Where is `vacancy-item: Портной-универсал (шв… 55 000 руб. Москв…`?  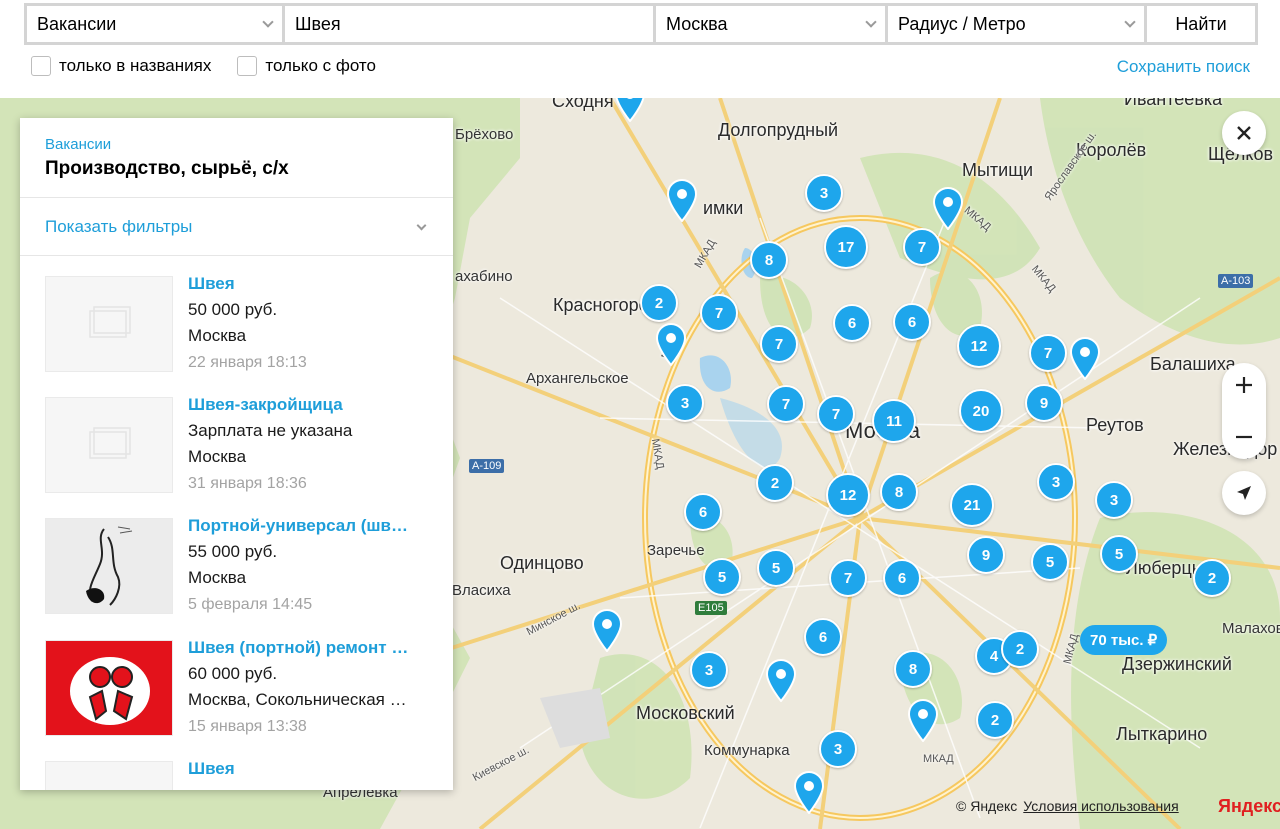
vacancy-item: Портной-универсал (шв… 55 000 руб. Москв… is located at coordinates (236, 557).